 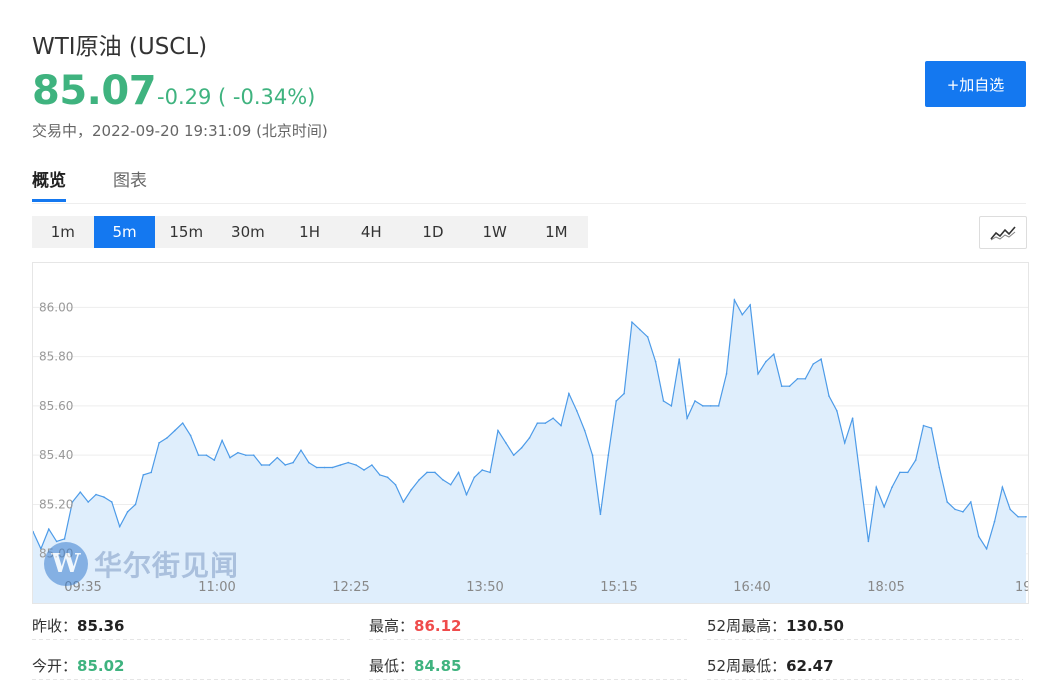 What do you see at coordinates (557, 232) in the screenshot?
I see `timeframe-1m: 1M` at bounding box center [557, 232].